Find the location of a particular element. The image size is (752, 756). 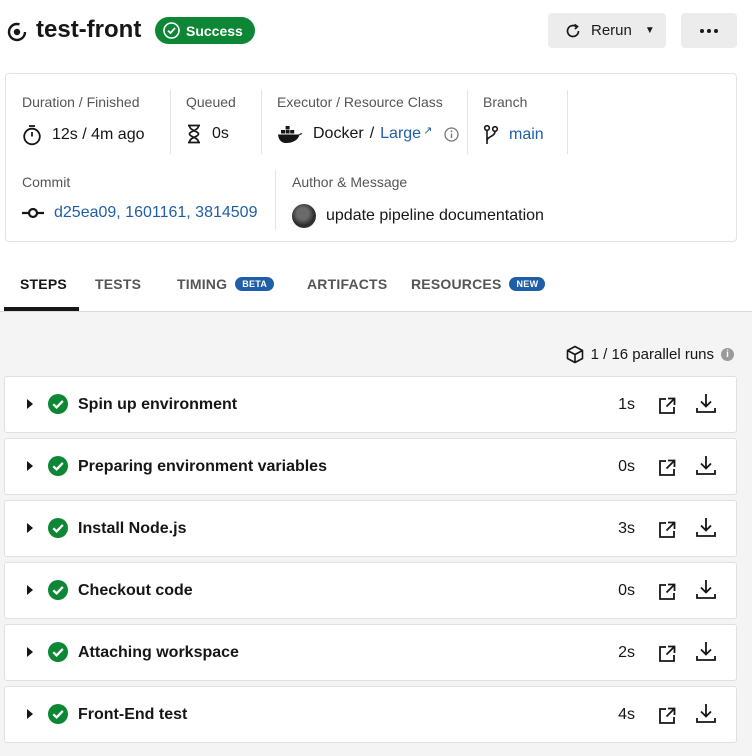

commit-label: Commit is located at coordinates (46, 182).